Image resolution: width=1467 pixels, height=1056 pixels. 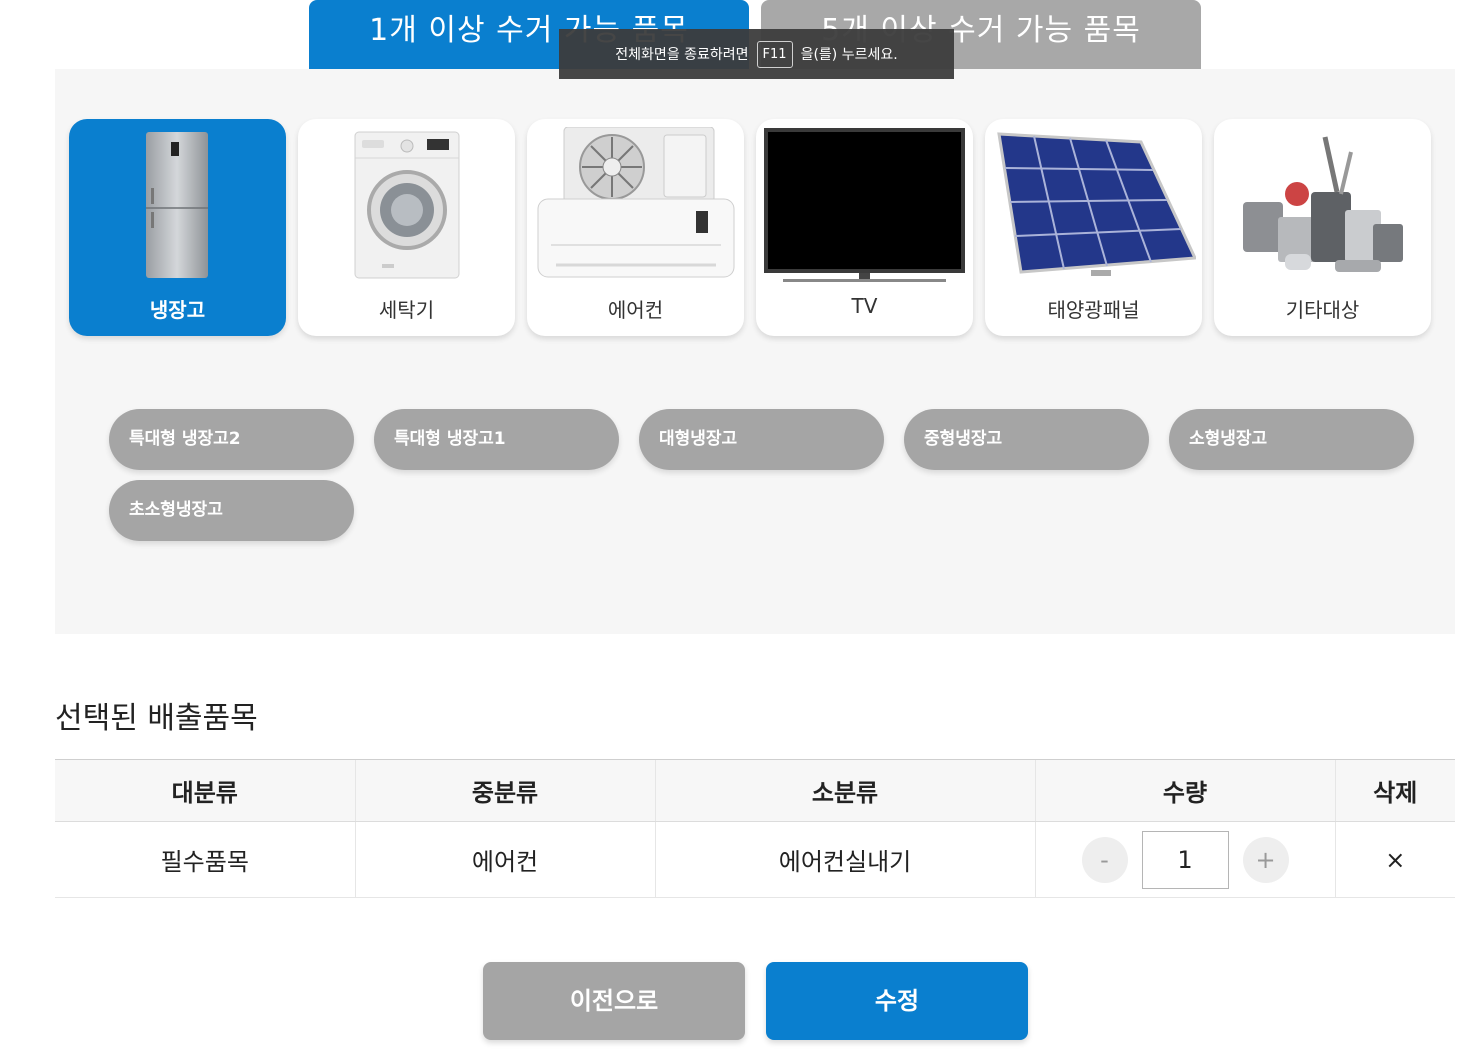 What do you see at coordinates (1104, 859) in the screenshot?
I see `decrease-button: -` at bounding box center [1104, 859].